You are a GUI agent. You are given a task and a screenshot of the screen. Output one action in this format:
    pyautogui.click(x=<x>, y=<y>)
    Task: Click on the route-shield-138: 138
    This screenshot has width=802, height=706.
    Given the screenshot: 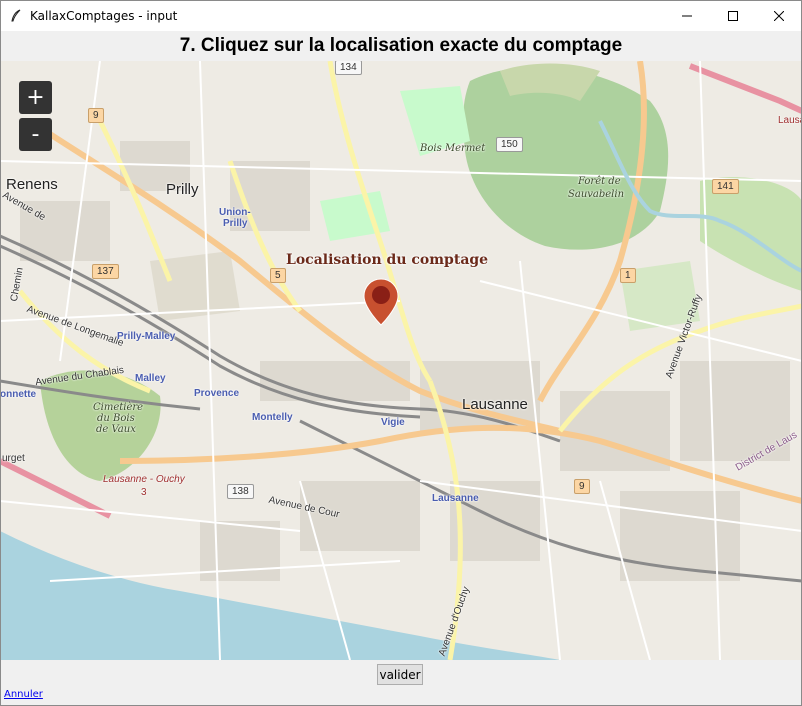 What is the action you would take?
    pyautogui.click(x=240, y=491)
    